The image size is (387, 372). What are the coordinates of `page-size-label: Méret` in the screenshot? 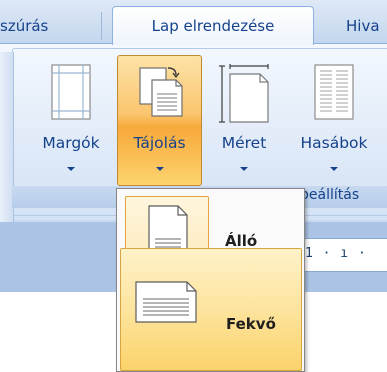 It's located at (244, 143).